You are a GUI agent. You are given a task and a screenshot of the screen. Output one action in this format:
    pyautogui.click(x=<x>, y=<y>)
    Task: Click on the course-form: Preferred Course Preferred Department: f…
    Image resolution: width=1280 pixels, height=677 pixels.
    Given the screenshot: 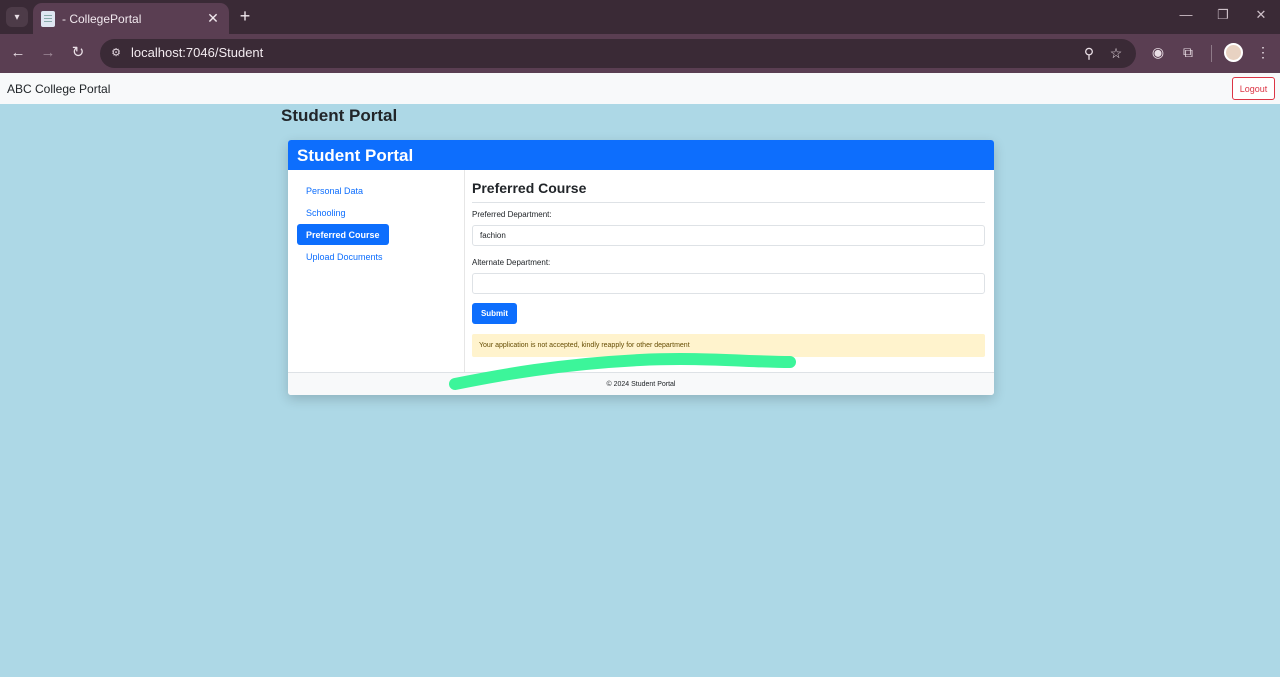 What is the action you would take?
    pyautogui.click(x=728, y=271)
    